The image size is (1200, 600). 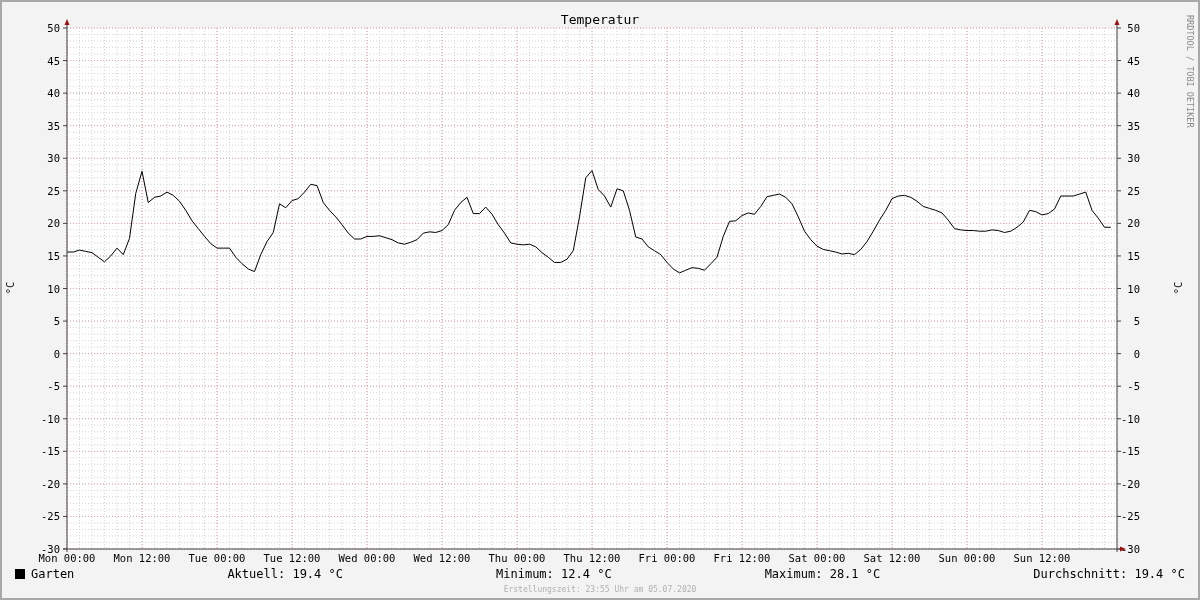 I want to click on creation-time-text: Erstellungszeit: 23:55 Uhr am 05.07.2020, so click(x=600, y=589).